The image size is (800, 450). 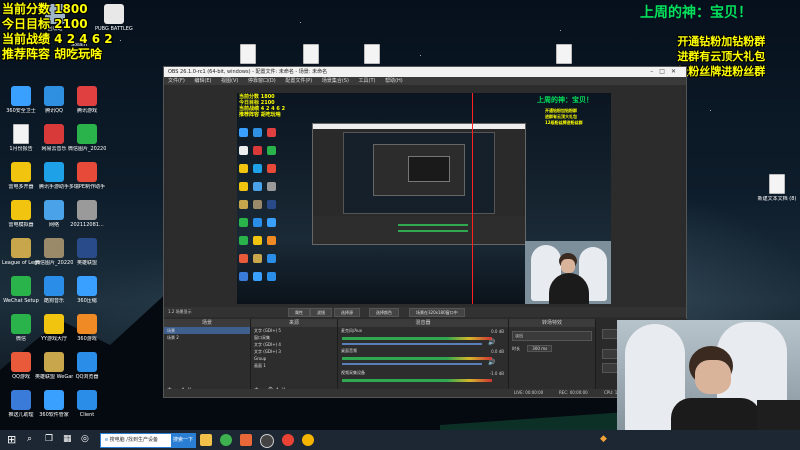 I want to click on mixer-channel-name: 麦克风/Aux, so click(x=351, y=330).